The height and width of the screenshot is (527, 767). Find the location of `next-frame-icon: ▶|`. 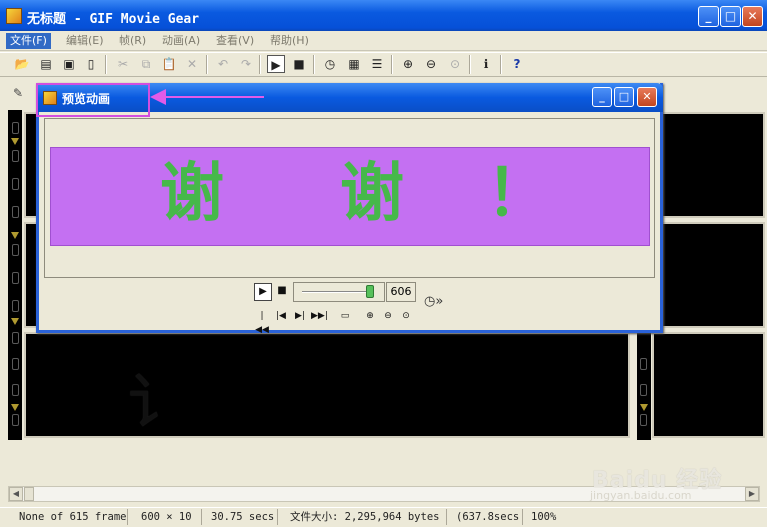

next-frame-icon: ▶| is located at coordinates (300, 316).